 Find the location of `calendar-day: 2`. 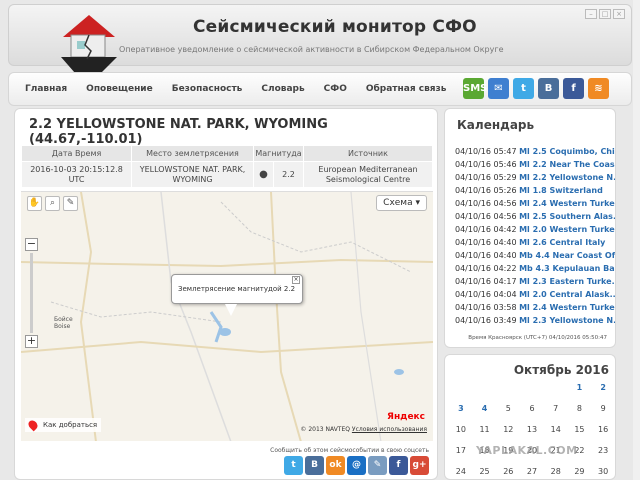

calendar-day: 2 is located at coordinates (603, 388).